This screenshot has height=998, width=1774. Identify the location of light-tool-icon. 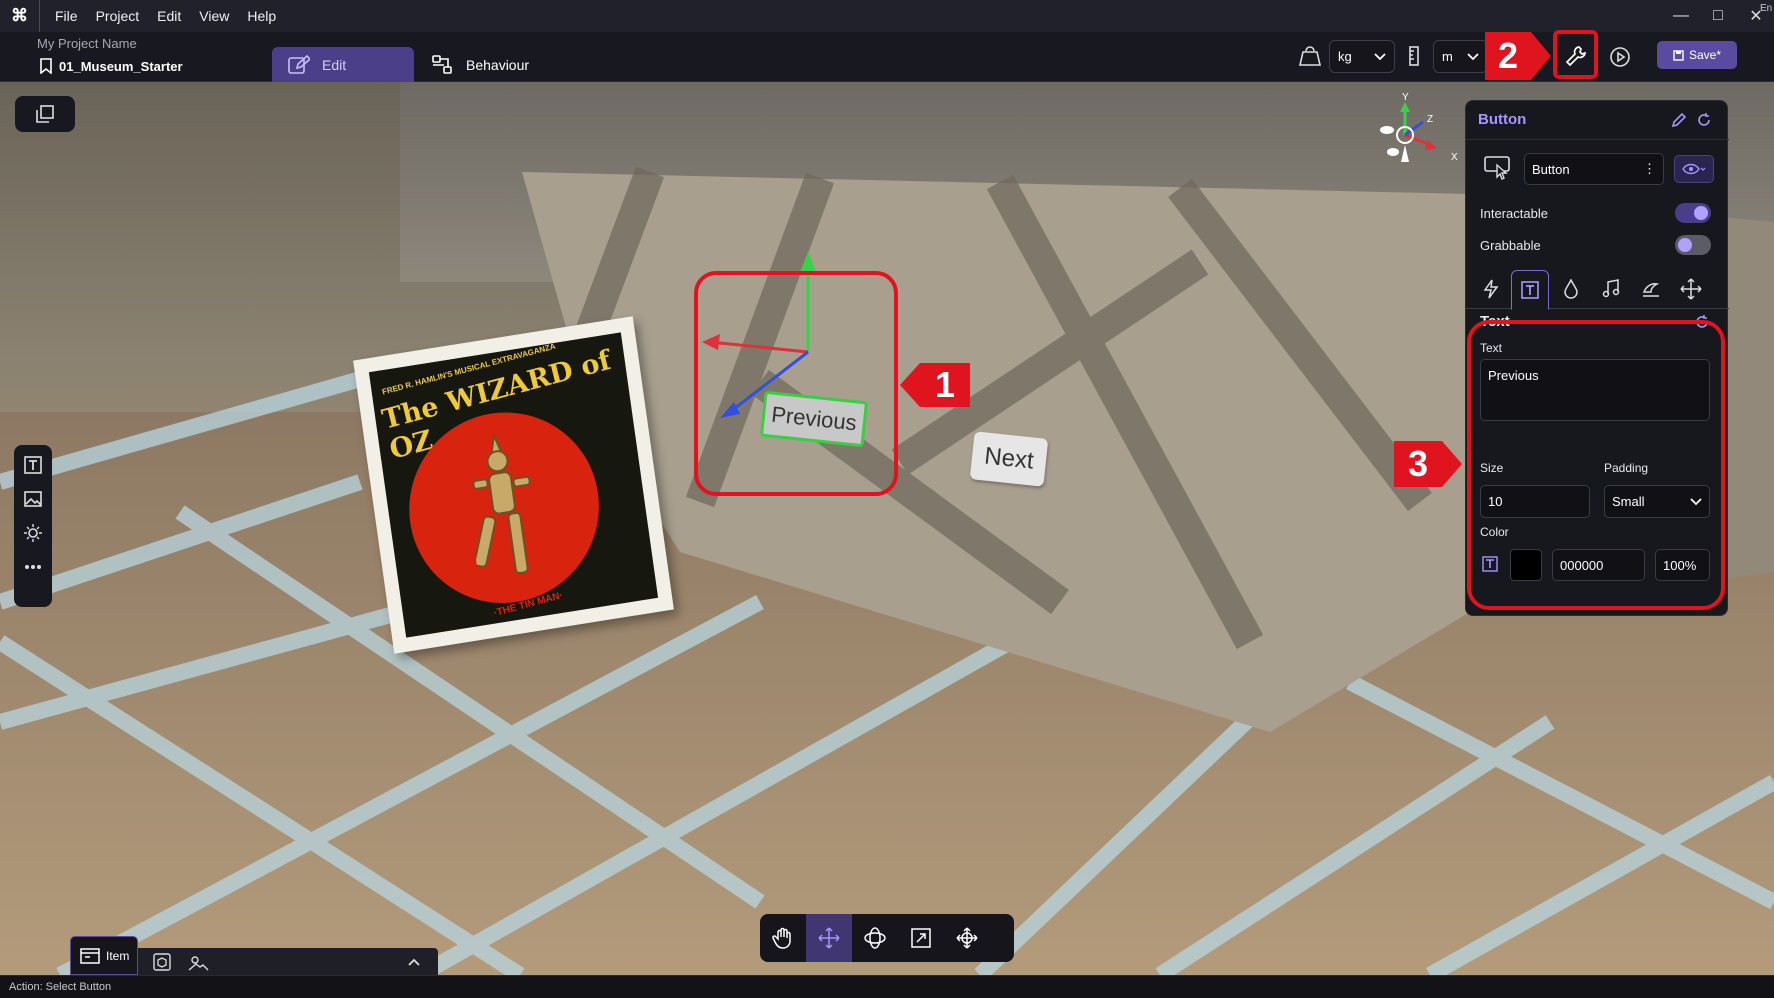
(33, 533).